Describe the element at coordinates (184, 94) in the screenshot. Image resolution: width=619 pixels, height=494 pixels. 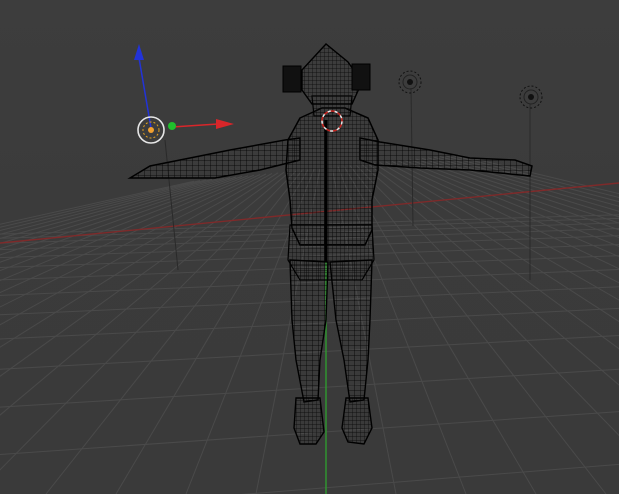
I see `transform-gizmo` at that location.